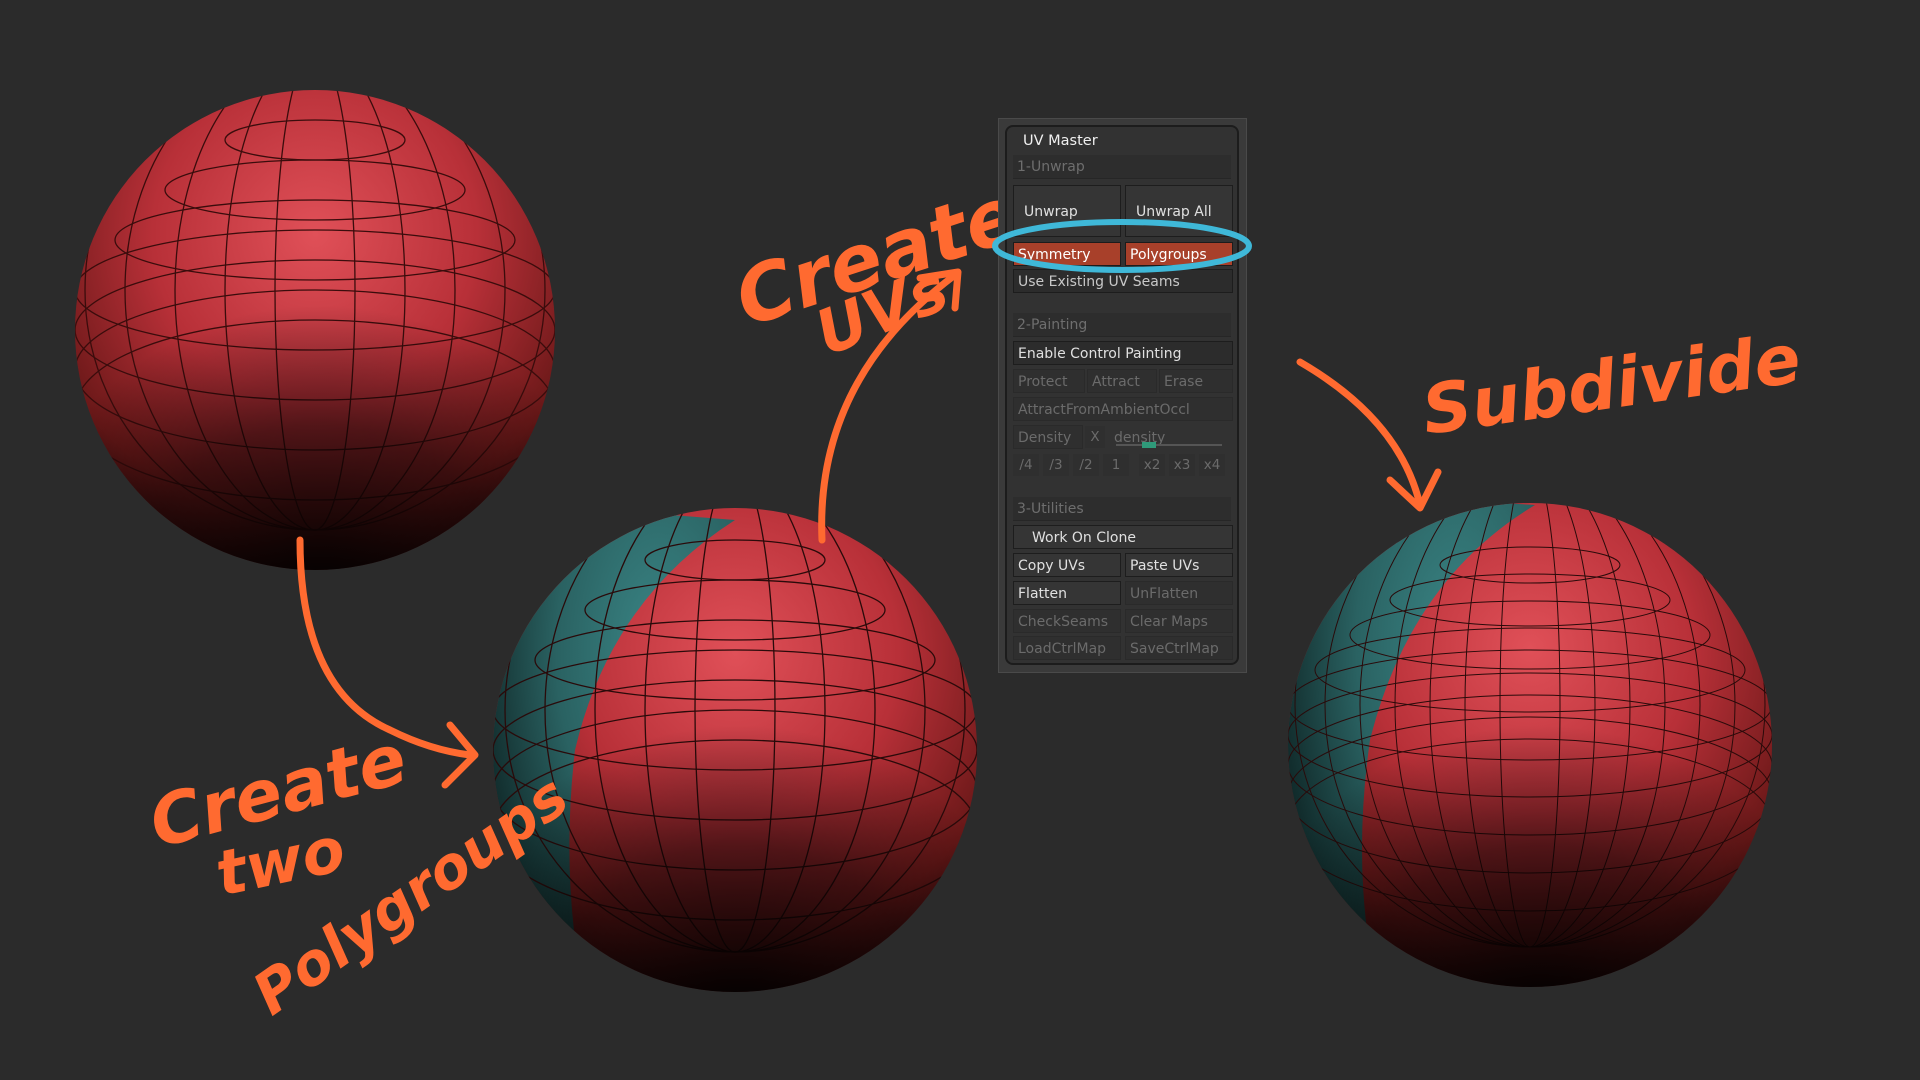 This screenshot has width=1920, height=1080. I want to click on density-button: Density, so click(1048, 437).